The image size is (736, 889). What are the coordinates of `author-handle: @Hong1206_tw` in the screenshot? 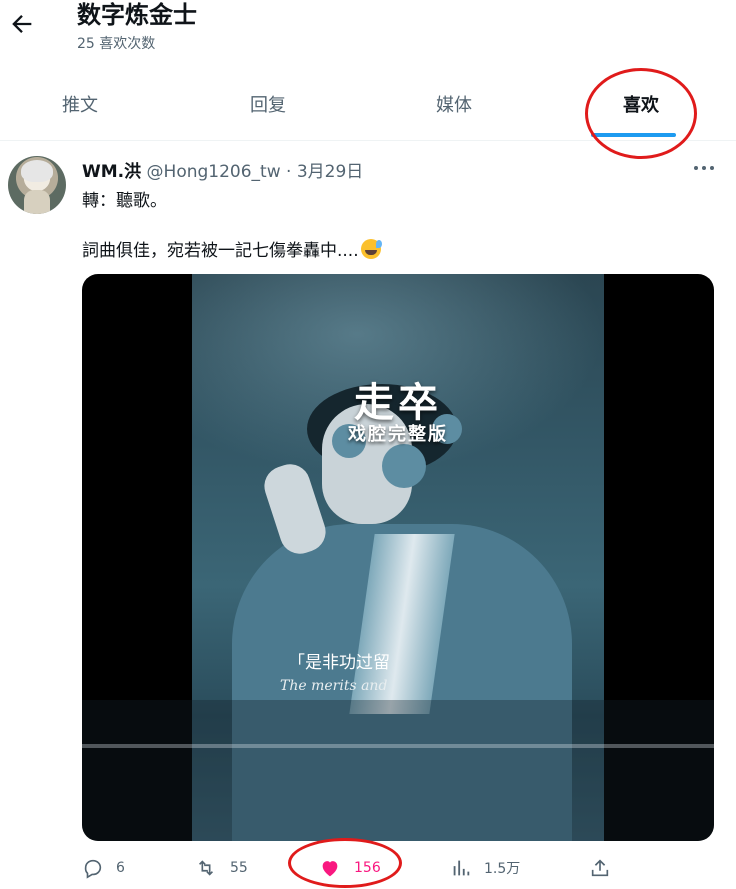 It's located at (214, 172).